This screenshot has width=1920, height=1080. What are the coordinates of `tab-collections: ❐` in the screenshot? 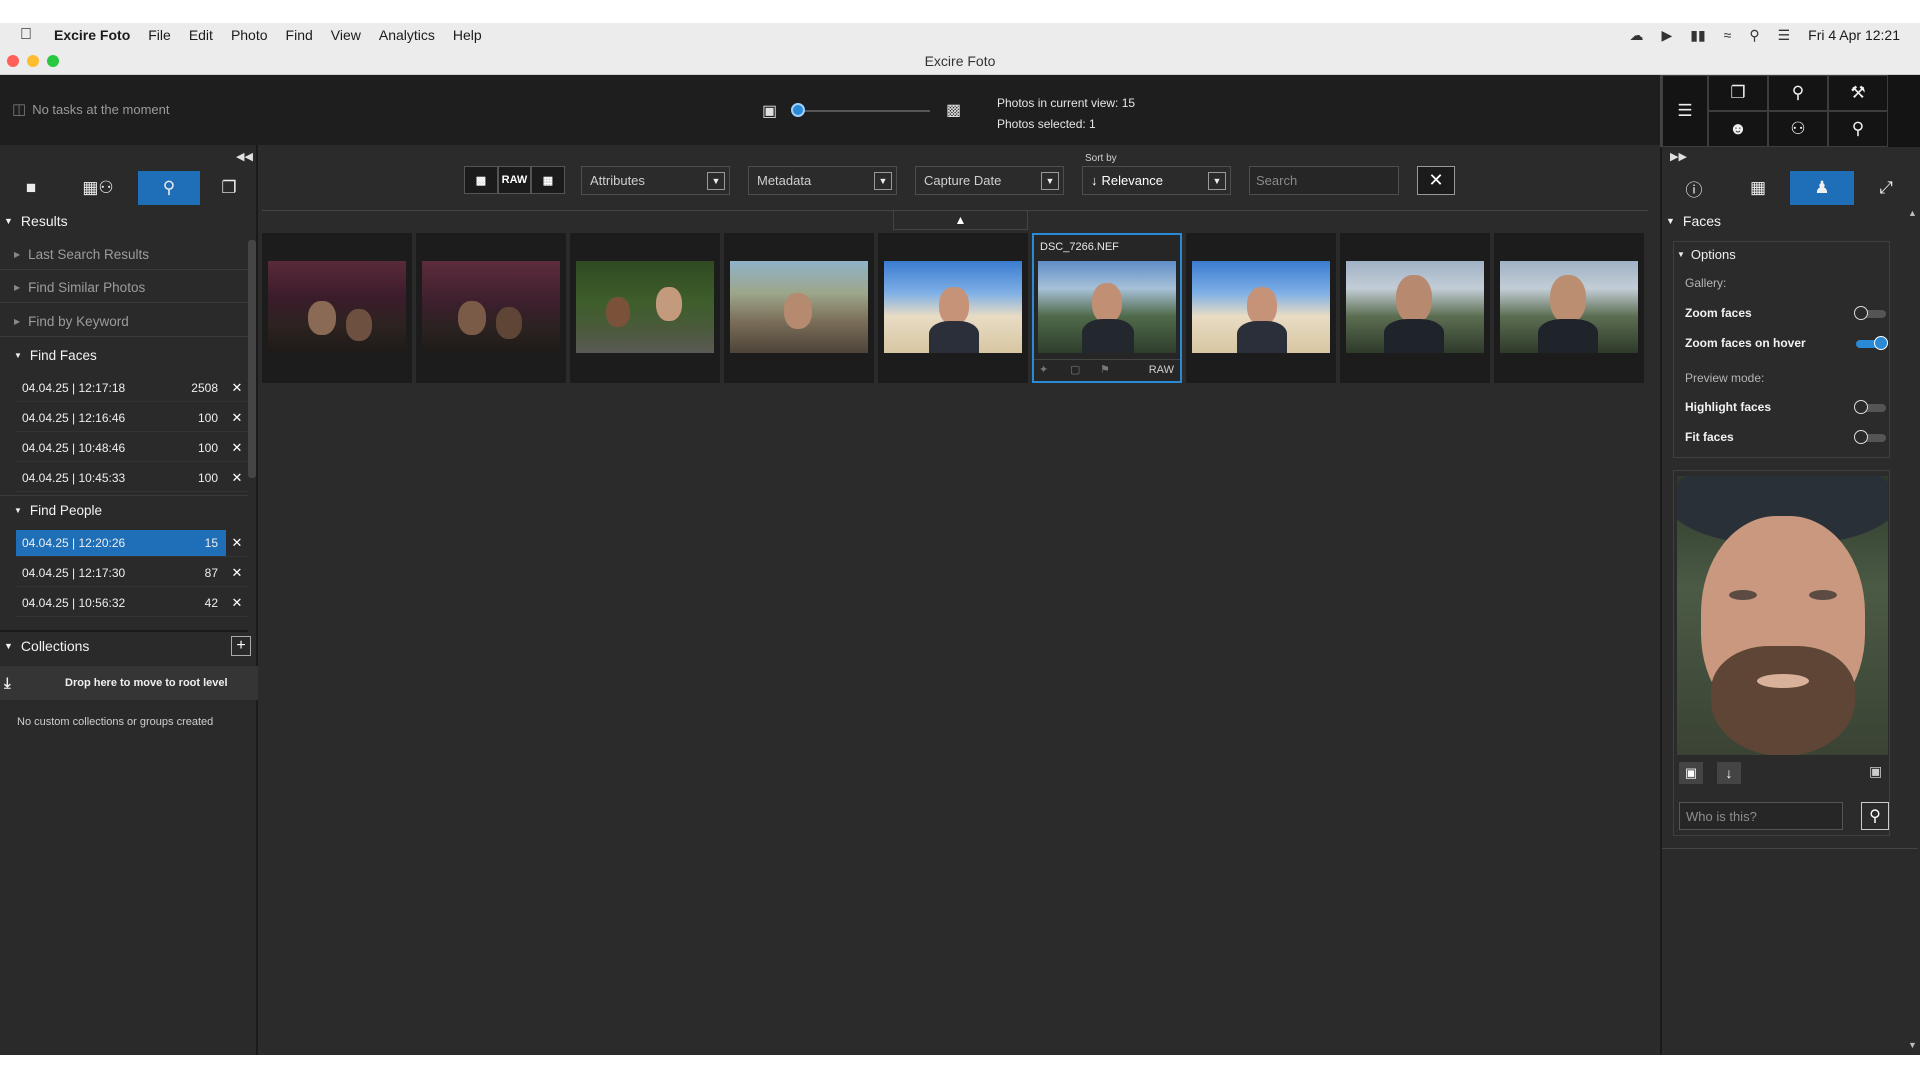 It's located at (229, 188).